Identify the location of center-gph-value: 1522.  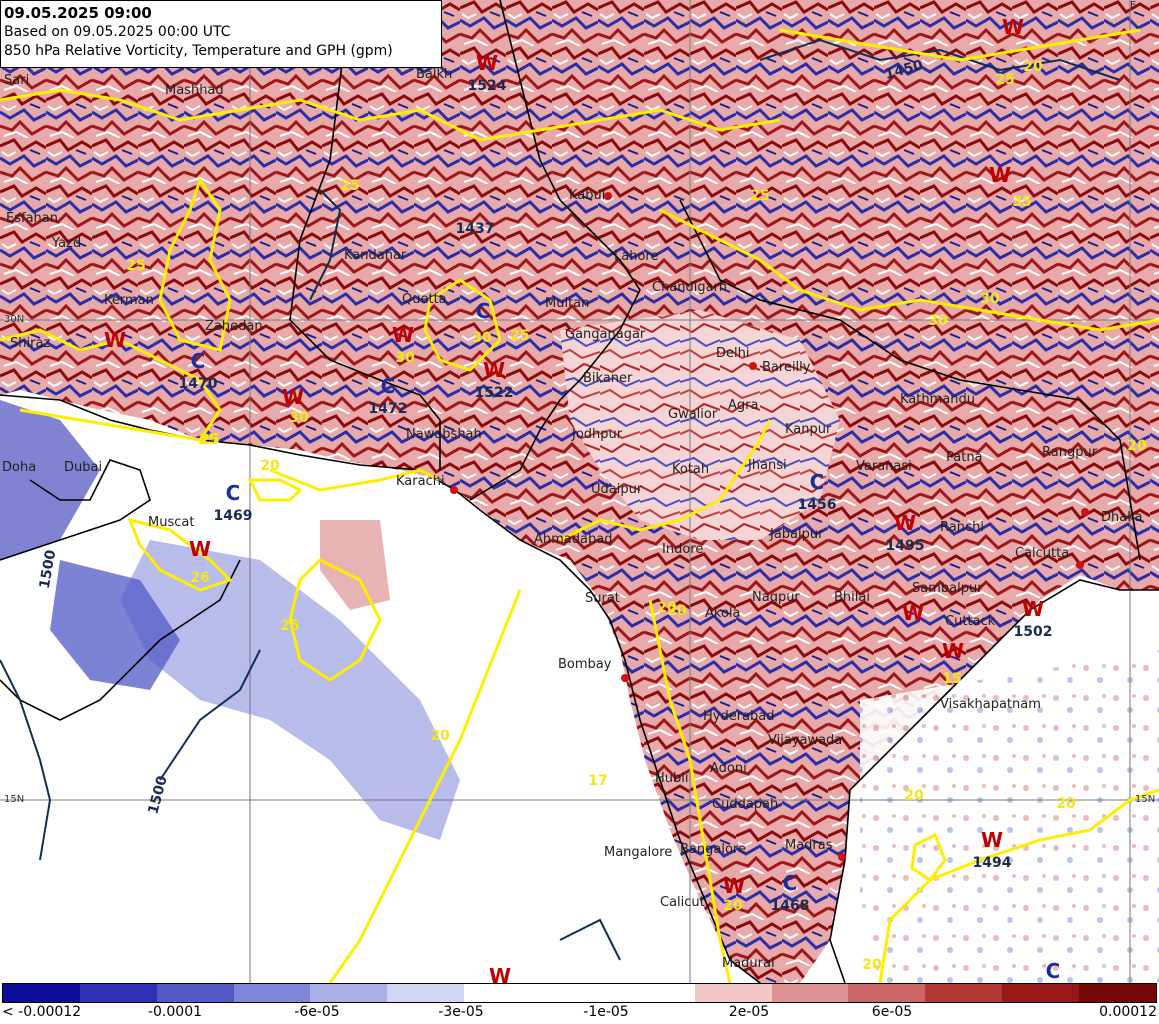
(494, 393).